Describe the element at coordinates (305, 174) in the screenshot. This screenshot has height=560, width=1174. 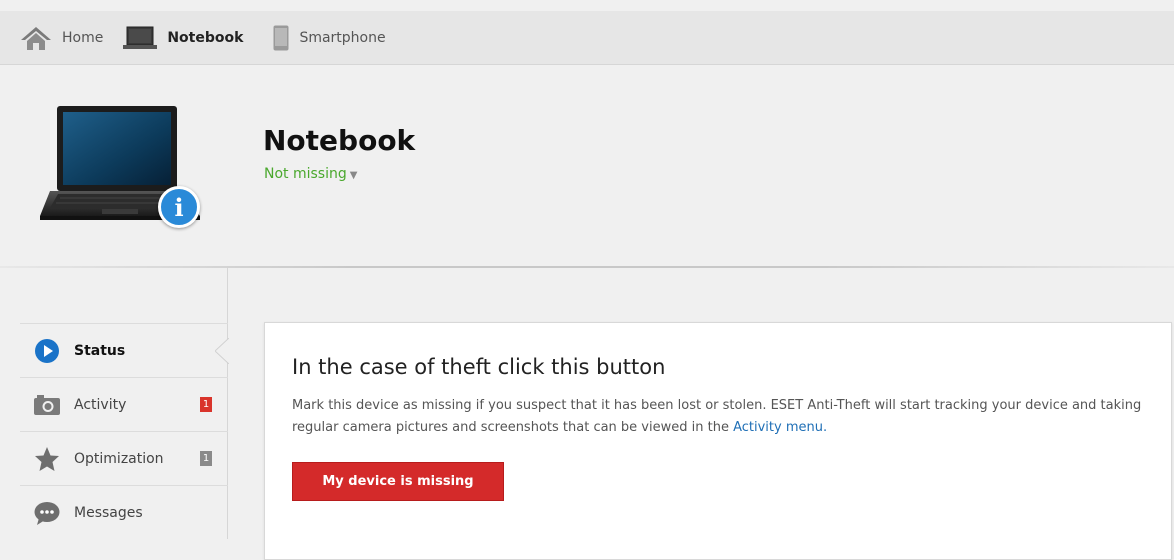
I see `status-text: Not missing` at that location.